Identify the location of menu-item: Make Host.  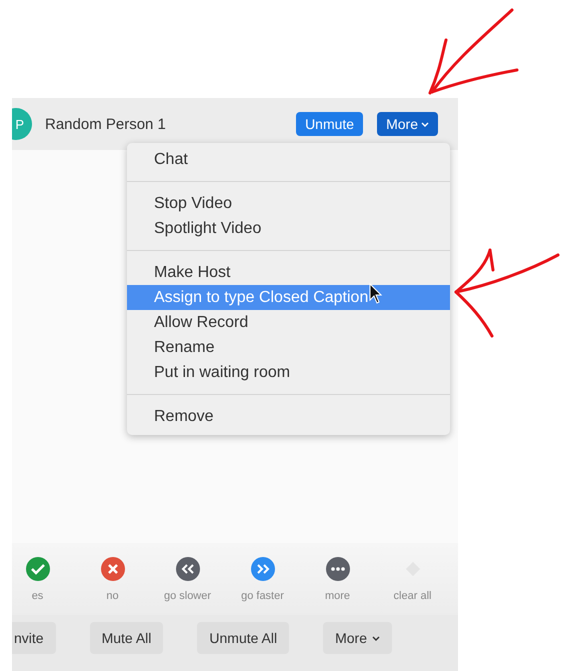
(288, 272).